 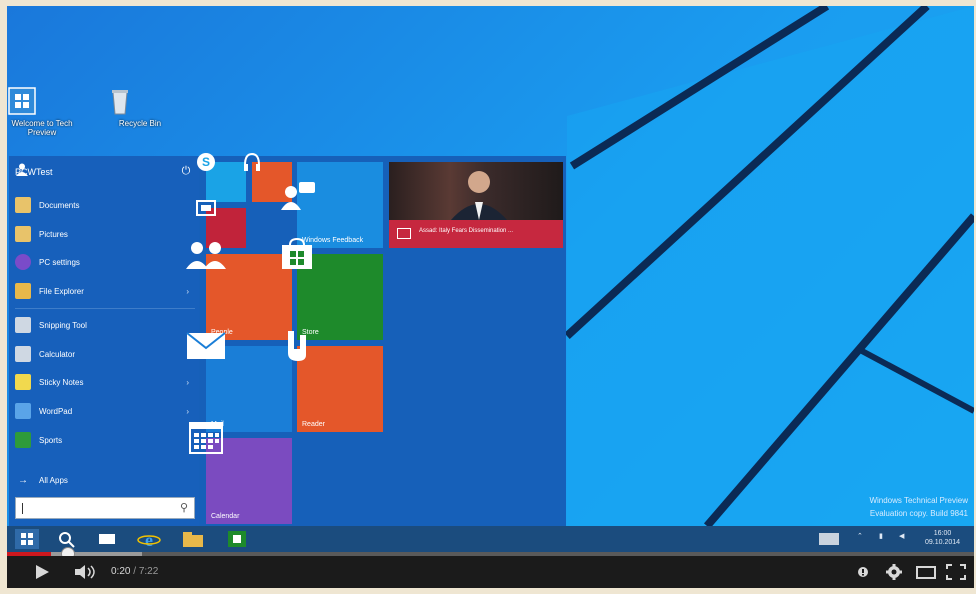 What do you see at coordinates (23, 262) in the screenshot?
I see `gear-icon` at bounding box center [23, 262].